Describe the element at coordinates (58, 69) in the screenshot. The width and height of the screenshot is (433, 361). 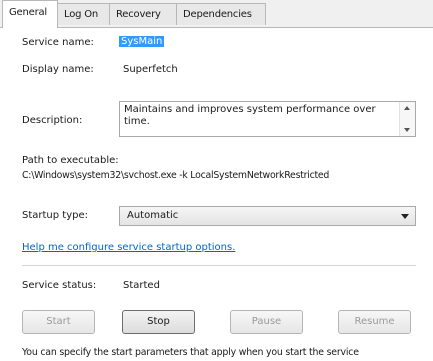
I see `display-name-label: Display name:` at that location.